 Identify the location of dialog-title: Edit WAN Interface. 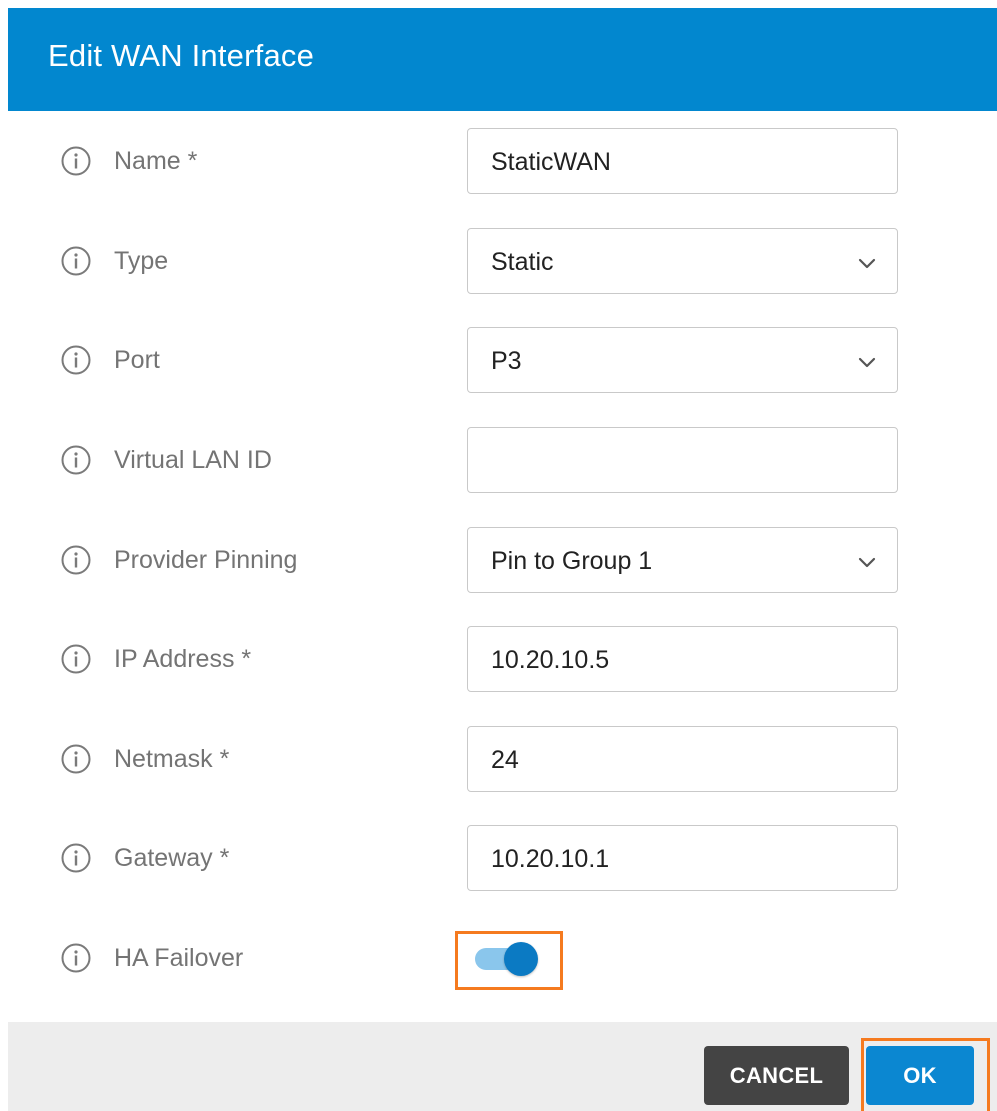
(181, 55).